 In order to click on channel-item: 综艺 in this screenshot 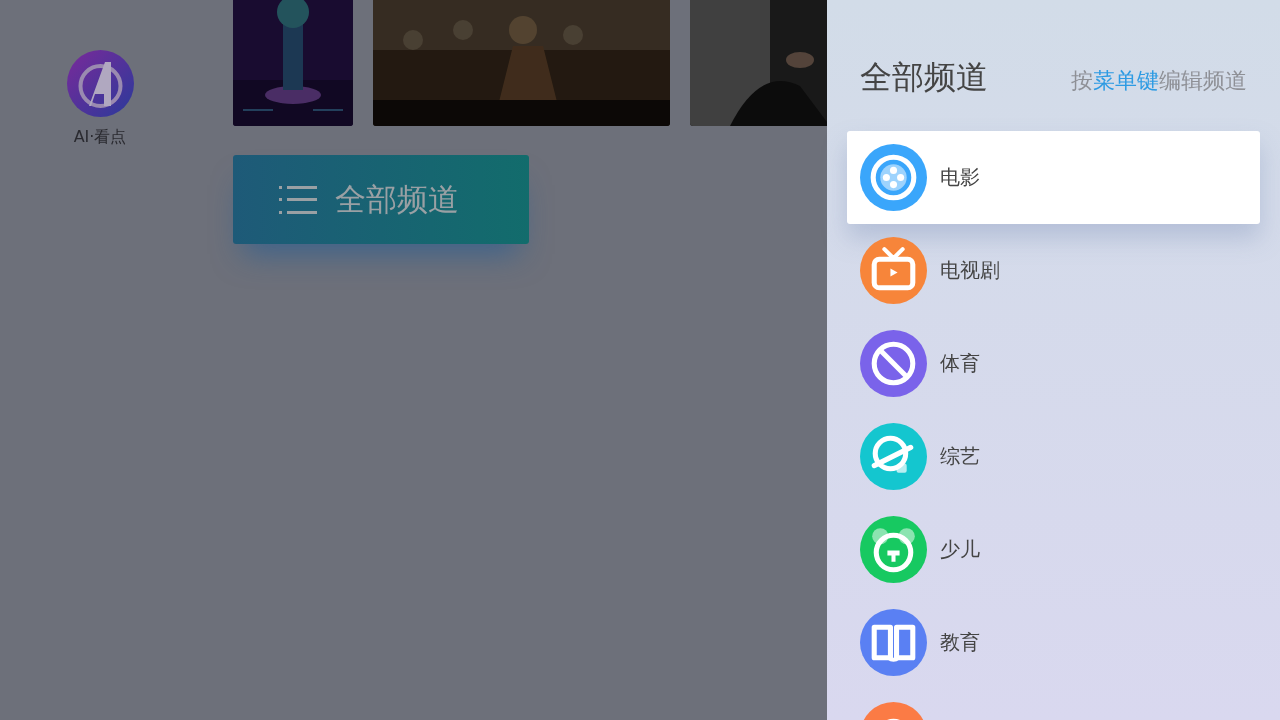, I will do `click(1053, 456)`.